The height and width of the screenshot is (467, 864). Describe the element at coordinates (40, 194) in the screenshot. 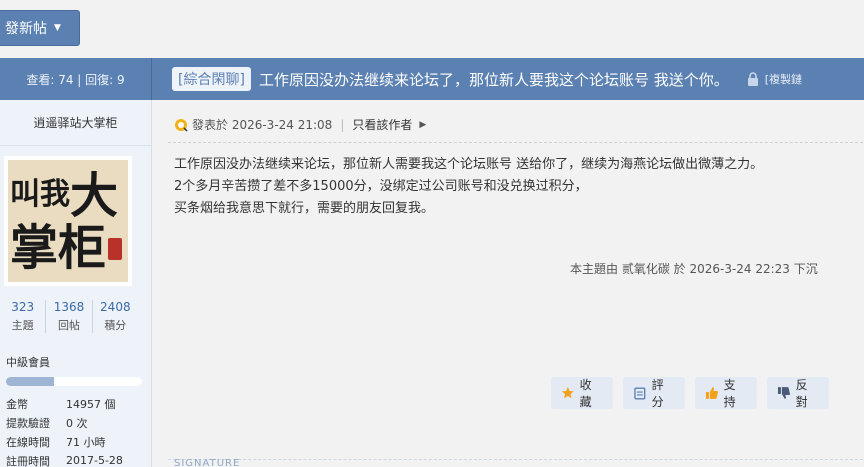

I see `avatar-text-top: 叫我` at that location.